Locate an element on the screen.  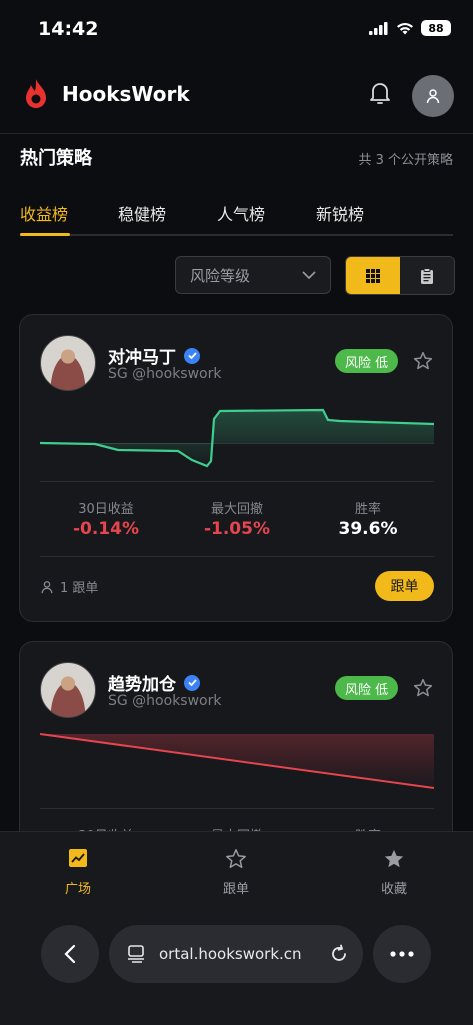
section-title: 热门策略 is located at coordinates (56, 158).